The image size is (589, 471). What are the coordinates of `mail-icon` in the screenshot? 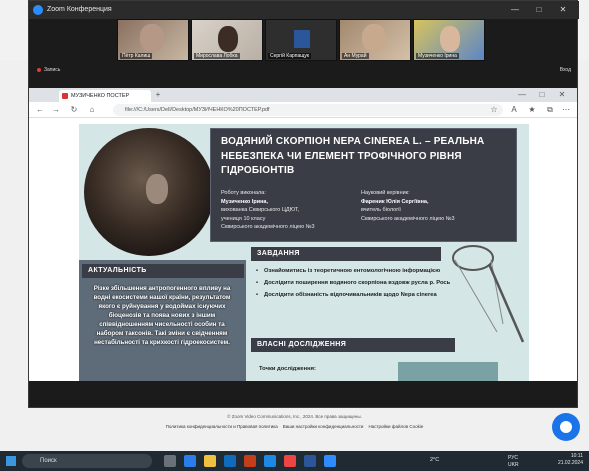 It's located at (270, 461).